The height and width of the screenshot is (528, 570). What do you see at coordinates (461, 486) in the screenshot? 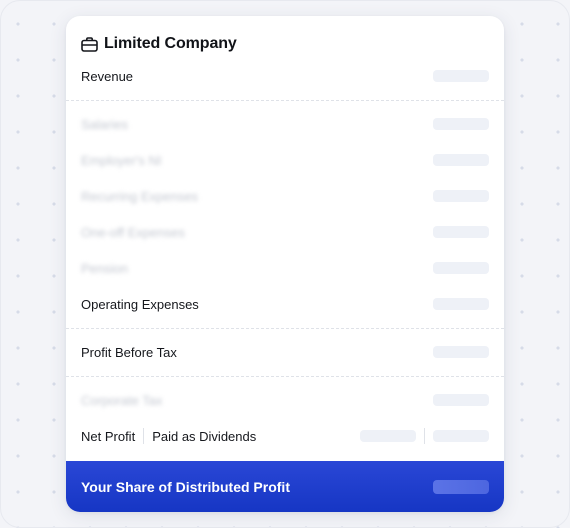
I see `distributed-profit-value-placeholder` at bounding box center [461, 486].